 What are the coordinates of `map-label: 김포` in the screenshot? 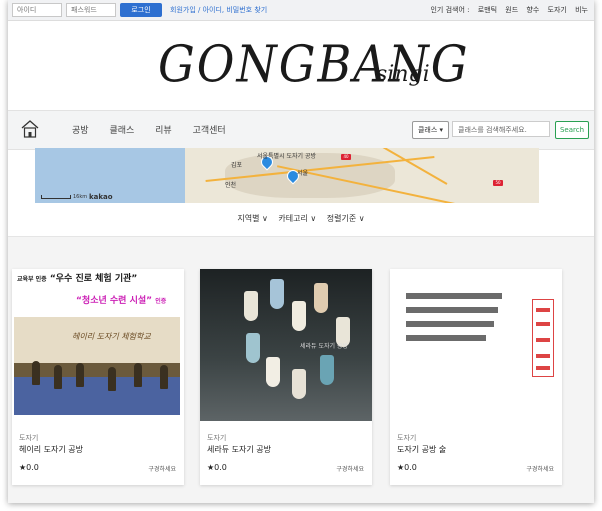 It's located at (237, 165).